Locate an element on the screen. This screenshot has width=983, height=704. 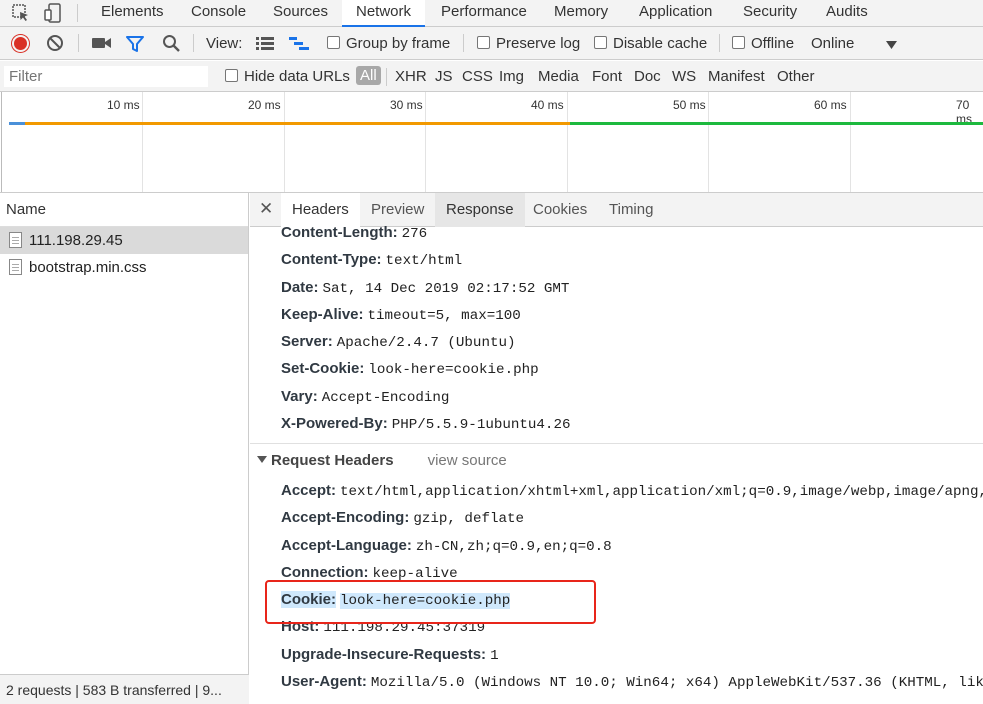
filter-type-doc: Doc is located at coordinates (647, 76).